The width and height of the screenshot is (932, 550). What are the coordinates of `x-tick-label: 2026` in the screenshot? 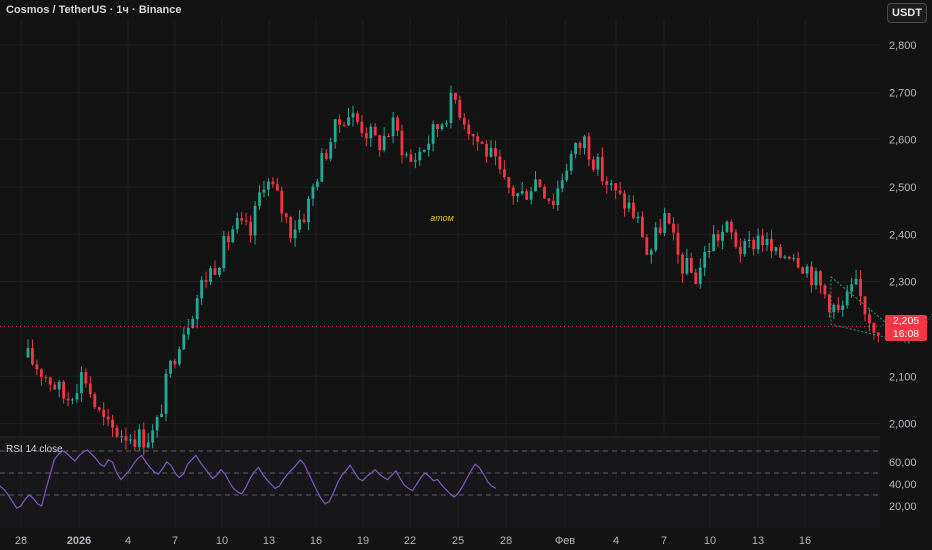 It's located at (79, 541).